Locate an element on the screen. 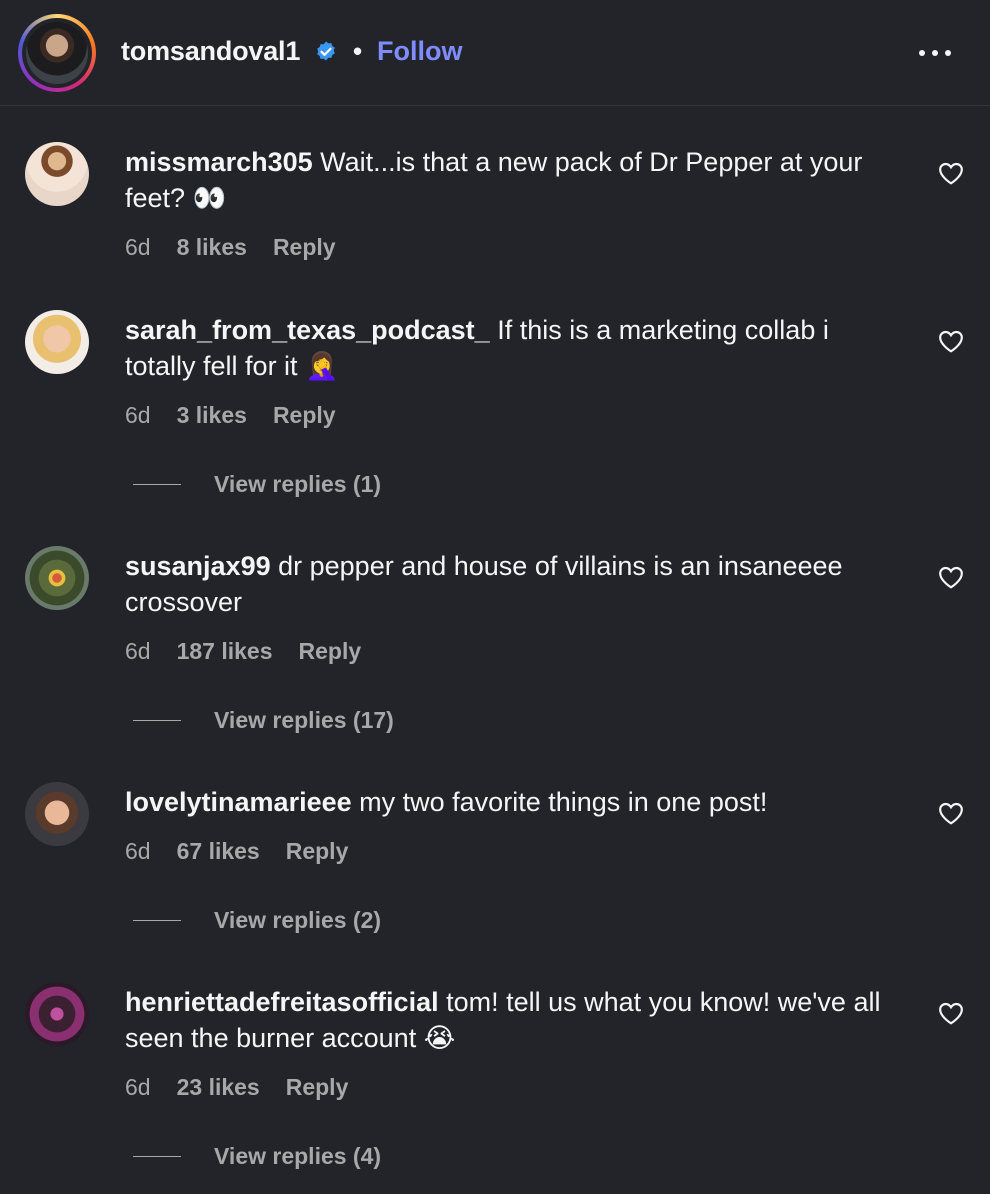 The image size is (990, 1194). comment-meta: 6d 23 likes Reply is located at coordinates (236, 1087).